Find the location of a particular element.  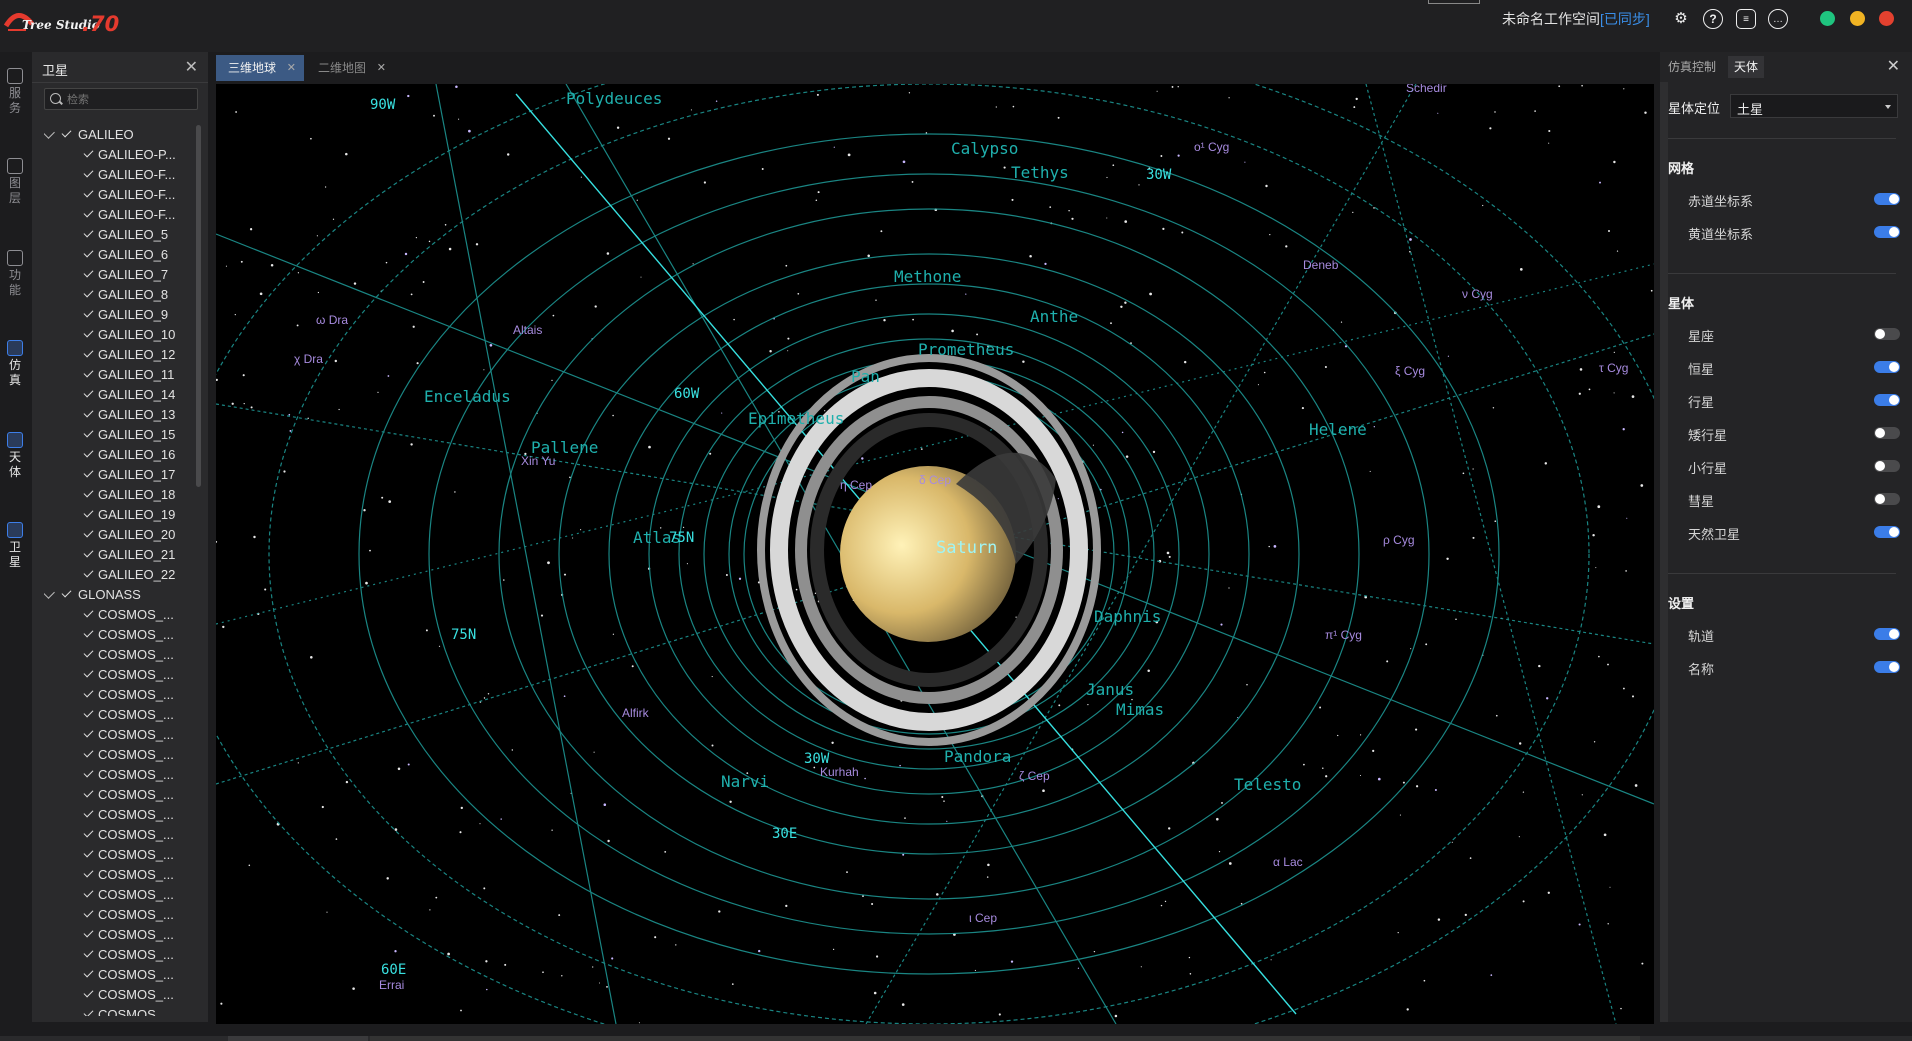

tree-item-satellite: GALILEO_13 is located at coordinates (114, 414).